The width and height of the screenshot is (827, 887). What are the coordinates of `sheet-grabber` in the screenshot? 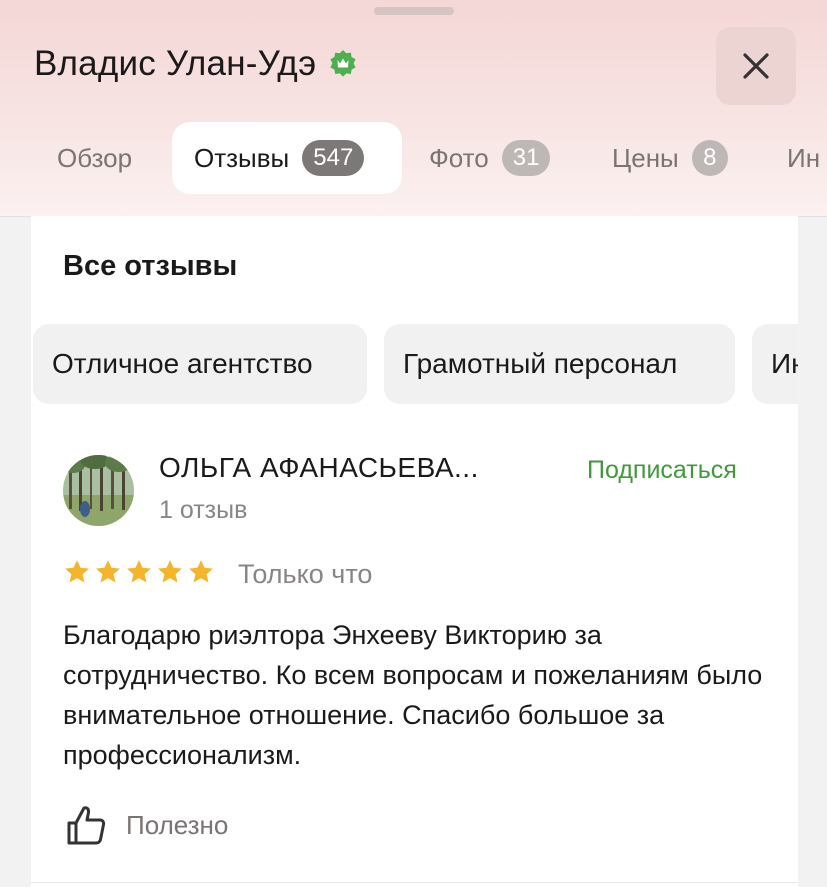 It's located at (414, 11).